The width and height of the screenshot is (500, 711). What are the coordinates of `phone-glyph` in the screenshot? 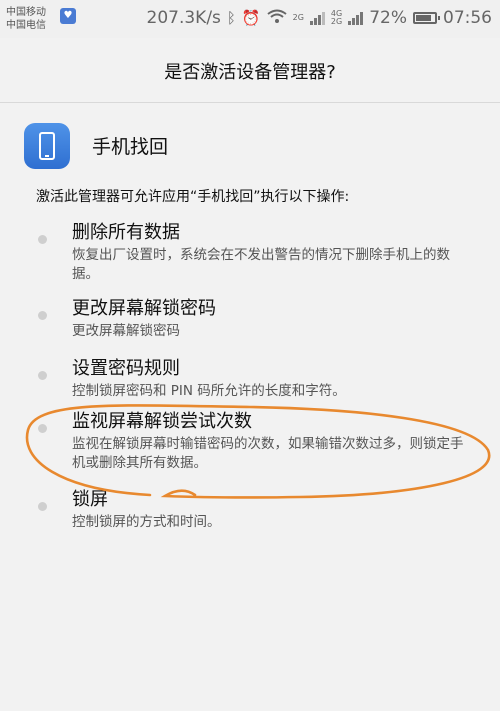 It's located at (47, 146).